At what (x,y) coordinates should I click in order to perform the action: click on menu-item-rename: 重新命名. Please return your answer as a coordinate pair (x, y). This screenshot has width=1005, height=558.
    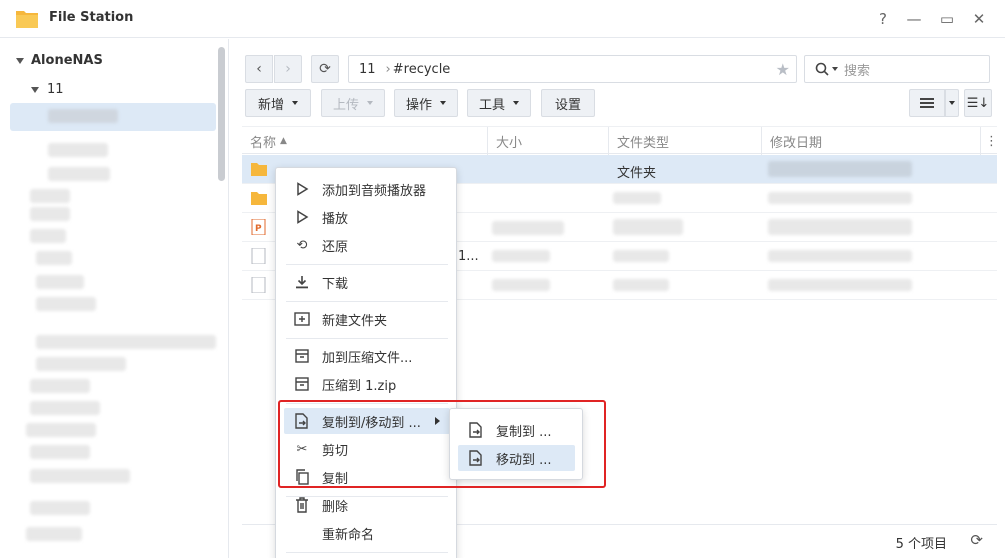
    Looking at the image, I should click on (367, 533).